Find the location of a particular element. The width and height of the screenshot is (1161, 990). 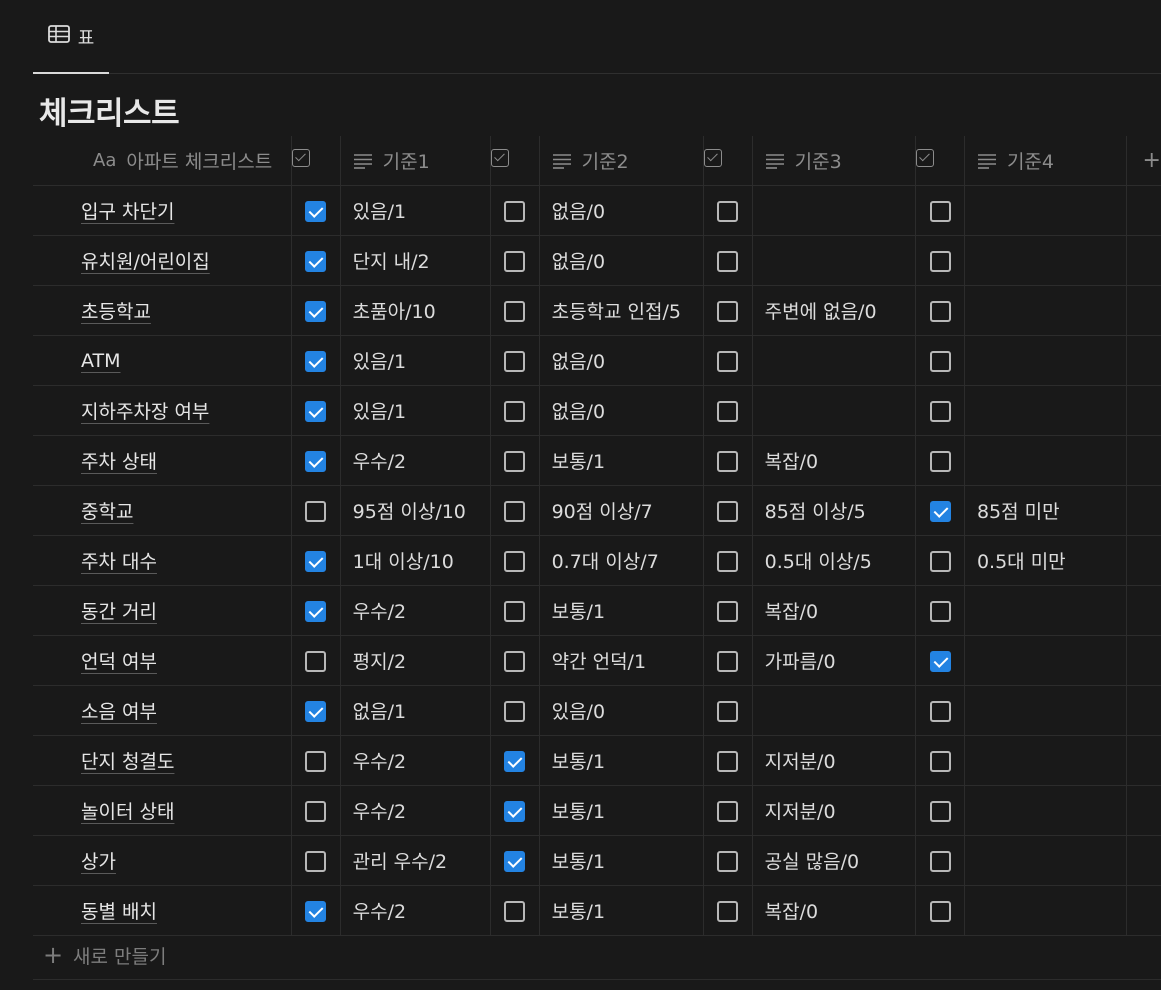

row-title: 초등학교 is located at coordinates (92, 312).